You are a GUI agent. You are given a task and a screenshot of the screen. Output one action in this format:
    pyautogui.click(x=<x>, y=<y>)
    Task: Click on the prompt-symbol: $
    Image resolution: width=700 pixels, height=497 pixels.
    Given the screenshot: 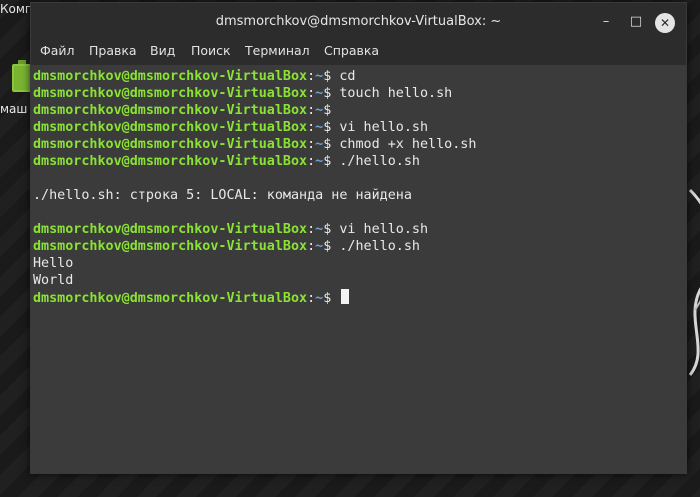 What is the action you would take?
    pyautogui.click(x=327, y=110)
    